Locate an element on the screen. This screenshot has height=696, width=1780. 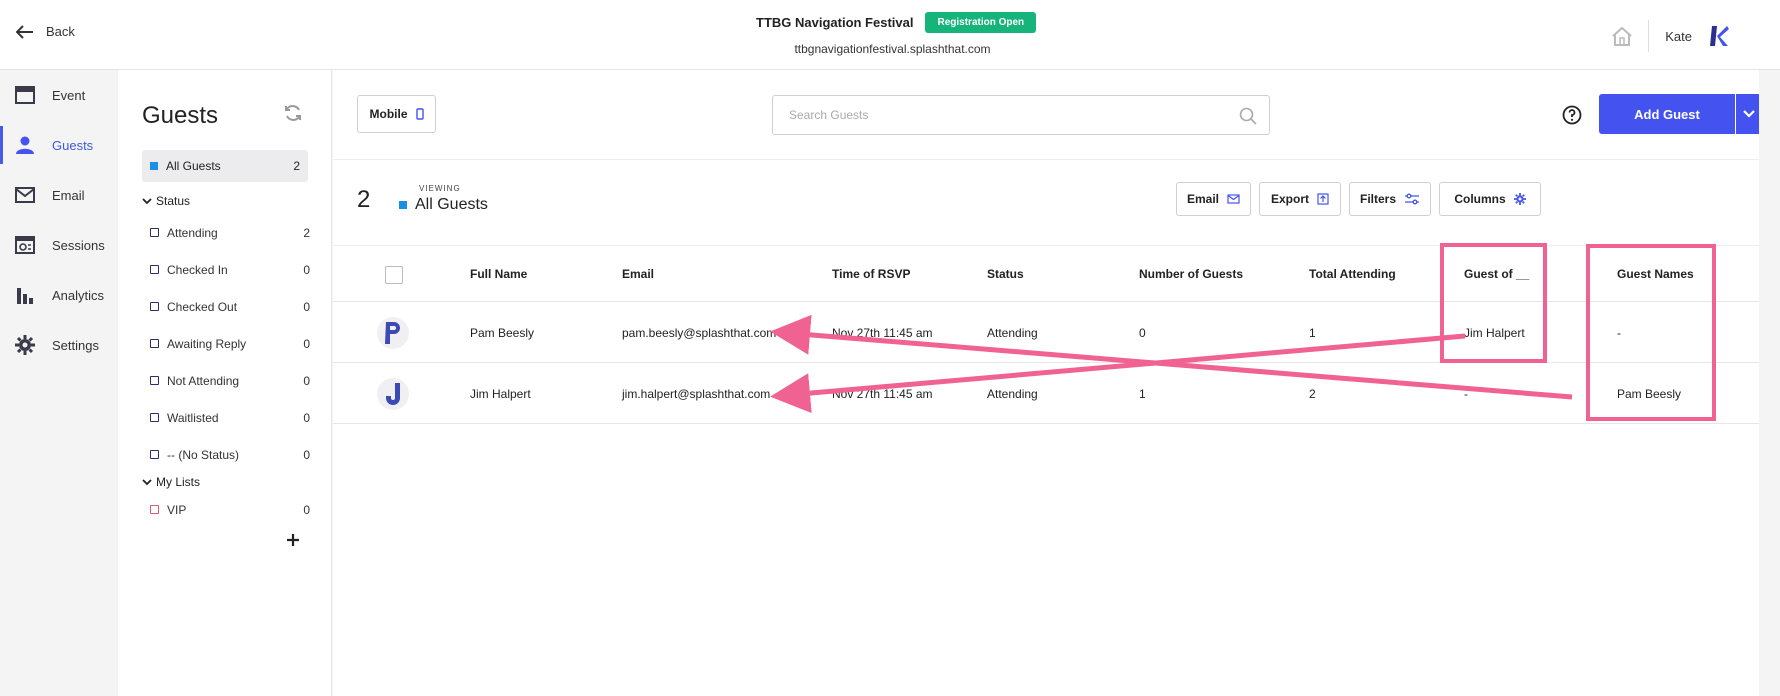
toolbar: Mobile Add Guest is located at coordinates (1047, 115).